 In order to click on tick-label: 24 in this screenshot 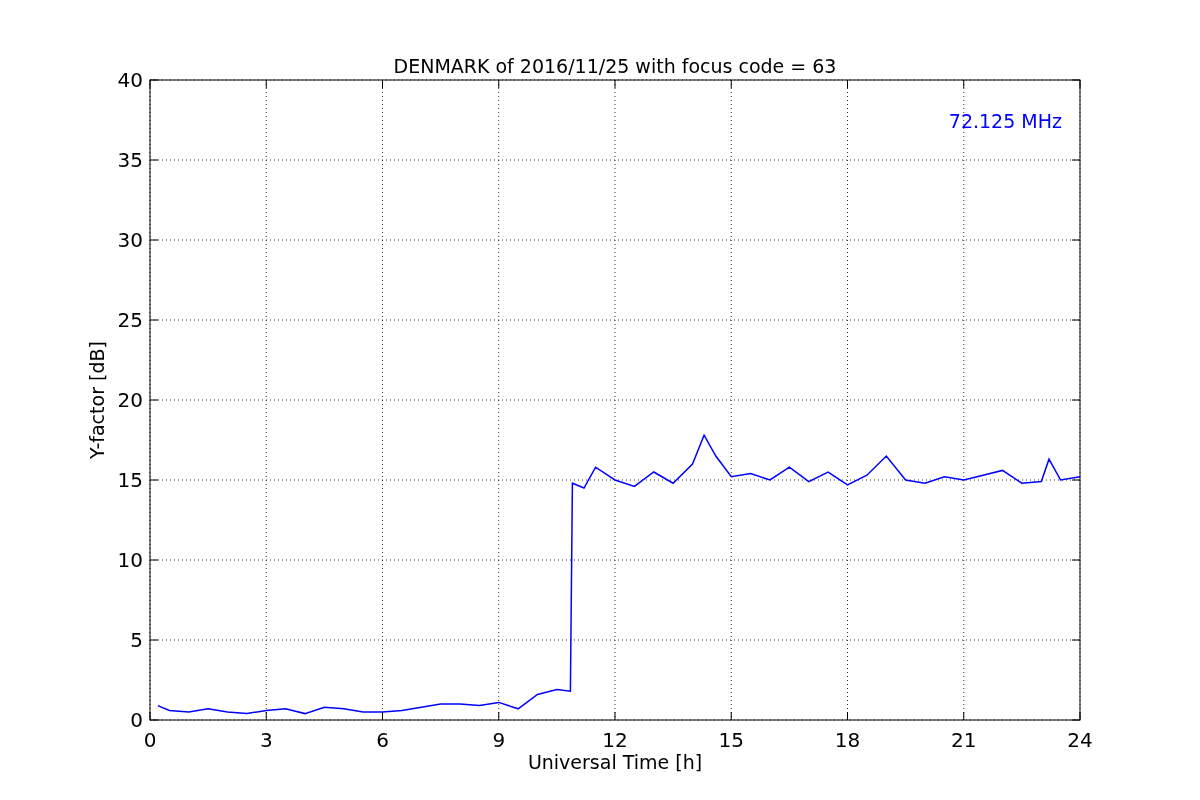, I will do `click(1080, 740)`.